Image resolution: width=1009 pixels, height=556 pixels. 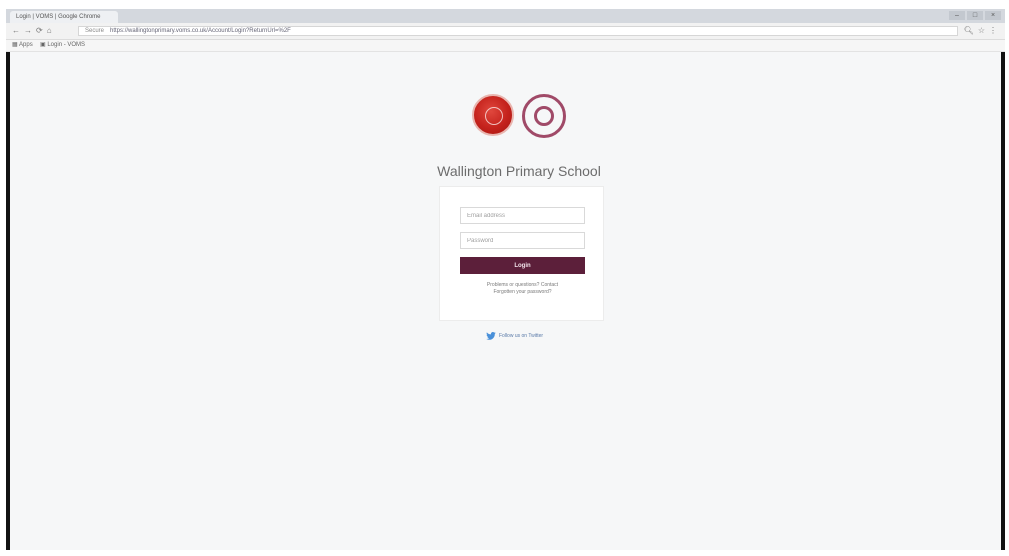 I want to click on reload-icon: ⟳, so click(x=39, y=31).